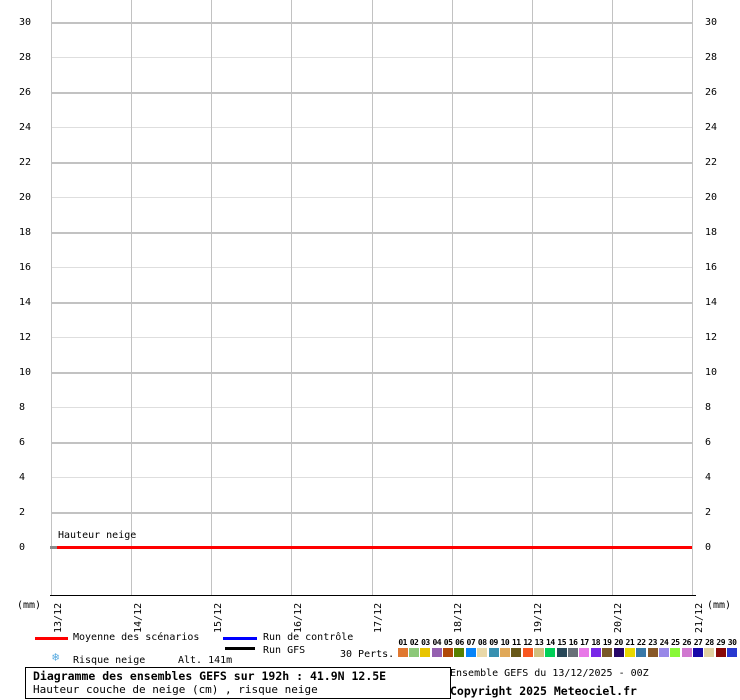 Image resolution: width=740 pixels, height=700 pixels. What do you see at coordinates (437, 642) in the screenshot?
I see `pert-number-label: 04` at bounding box center [437, 642].